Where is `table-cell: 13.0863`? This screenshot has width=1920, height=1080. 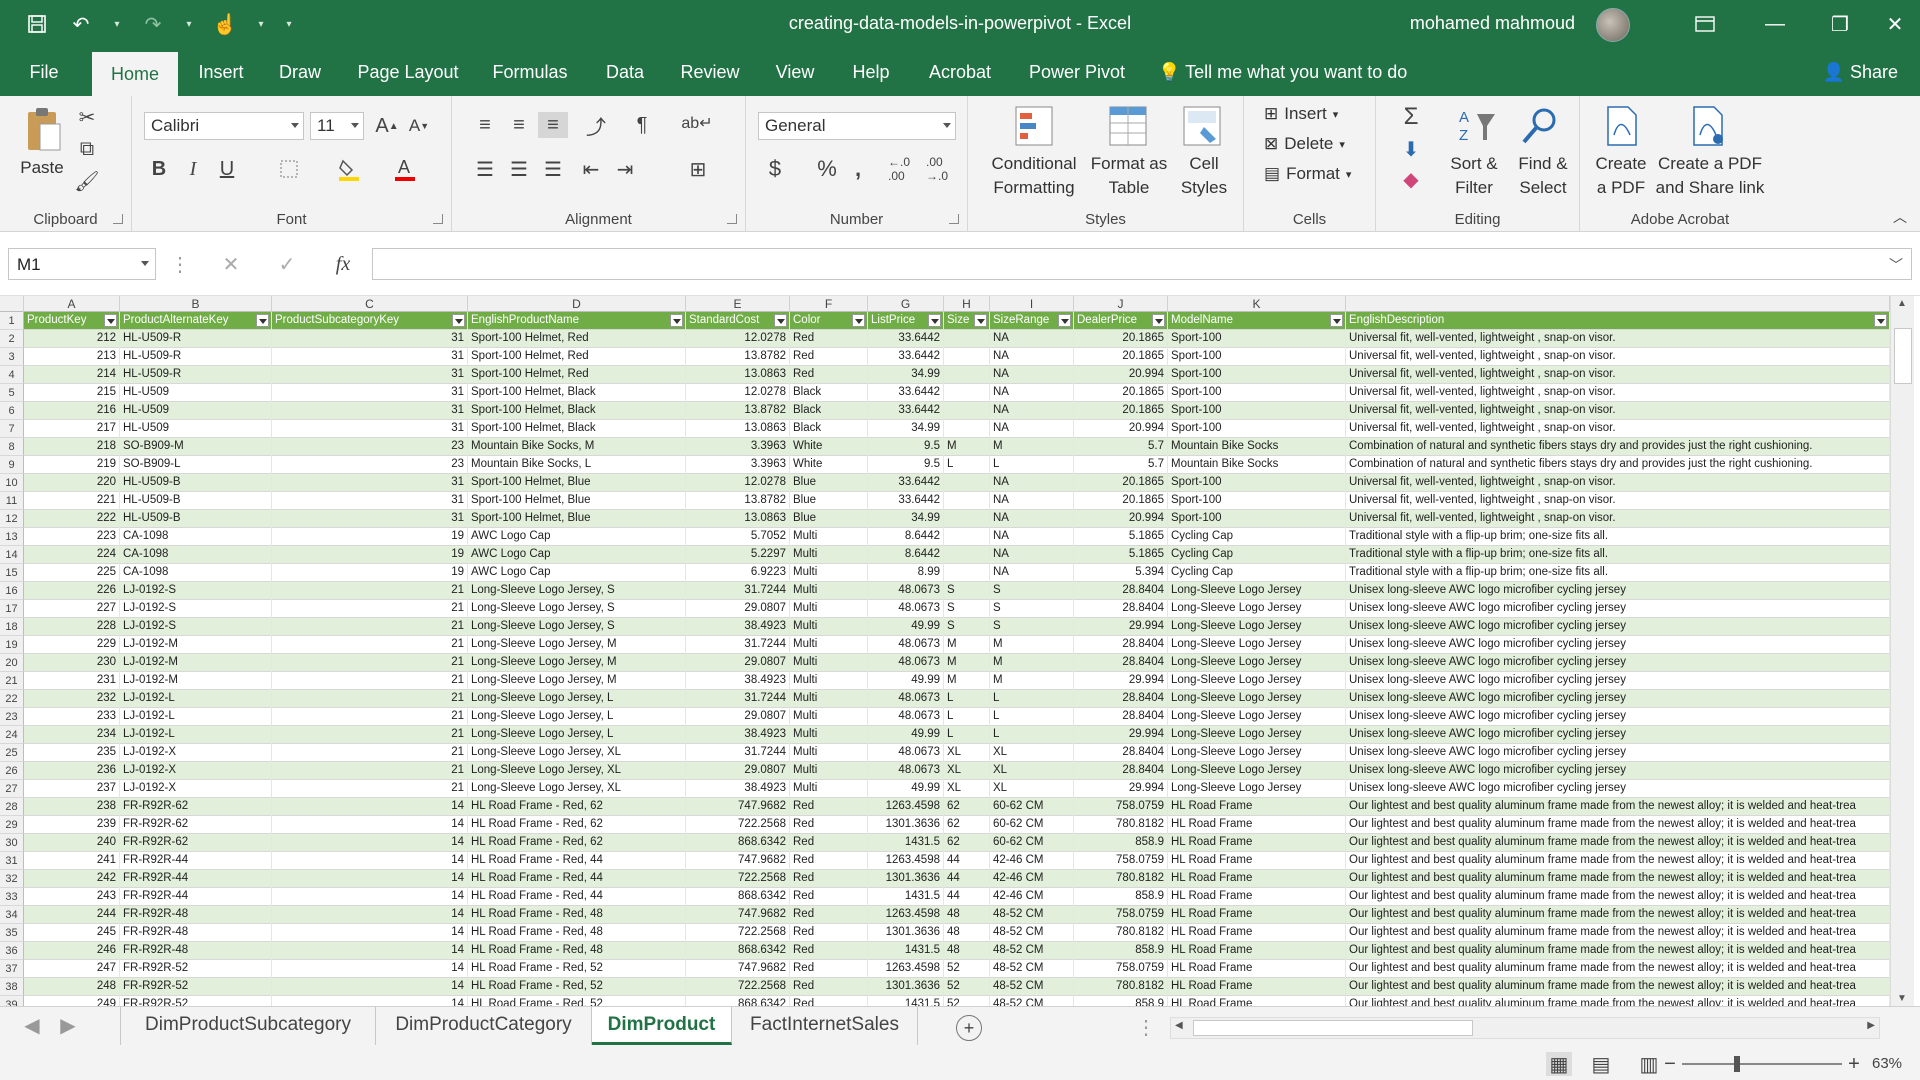
table-cell: 13.0863 is located at coordinates (738, 429).